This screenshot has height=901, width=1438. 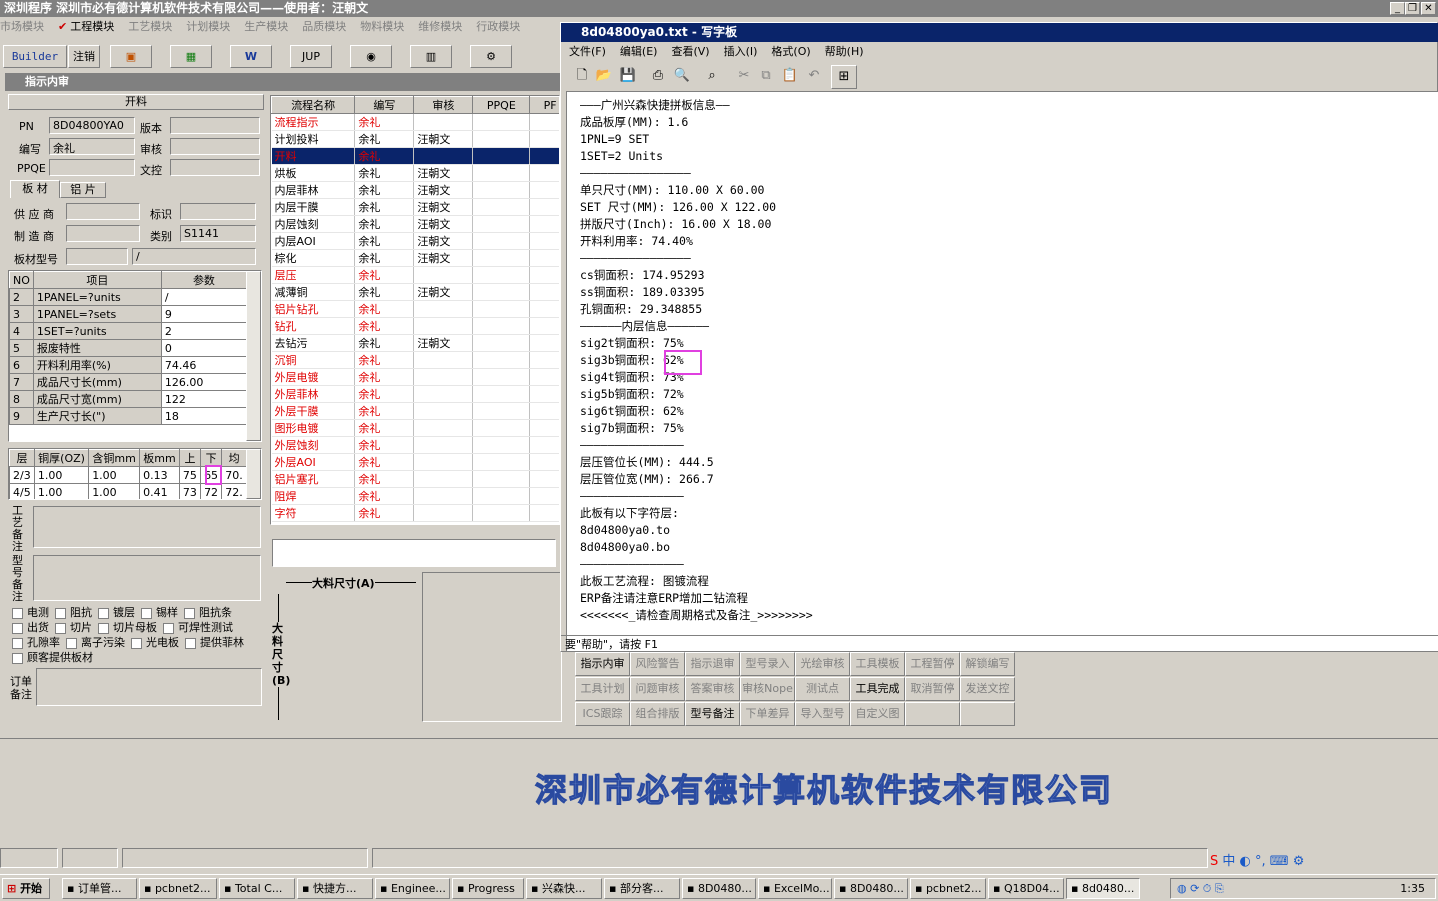 I want to click on function-button: 型号录入, so click(x=767, y=664).